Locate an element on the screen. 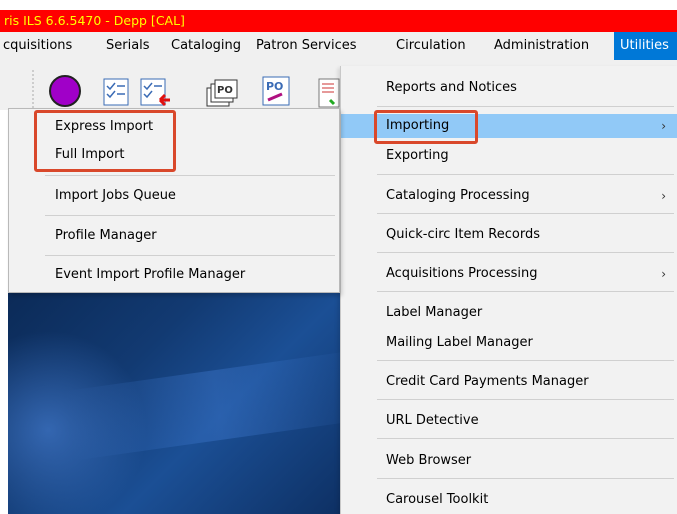  menu-item-label: Reports and Notices is located at coordinates (451, 87).